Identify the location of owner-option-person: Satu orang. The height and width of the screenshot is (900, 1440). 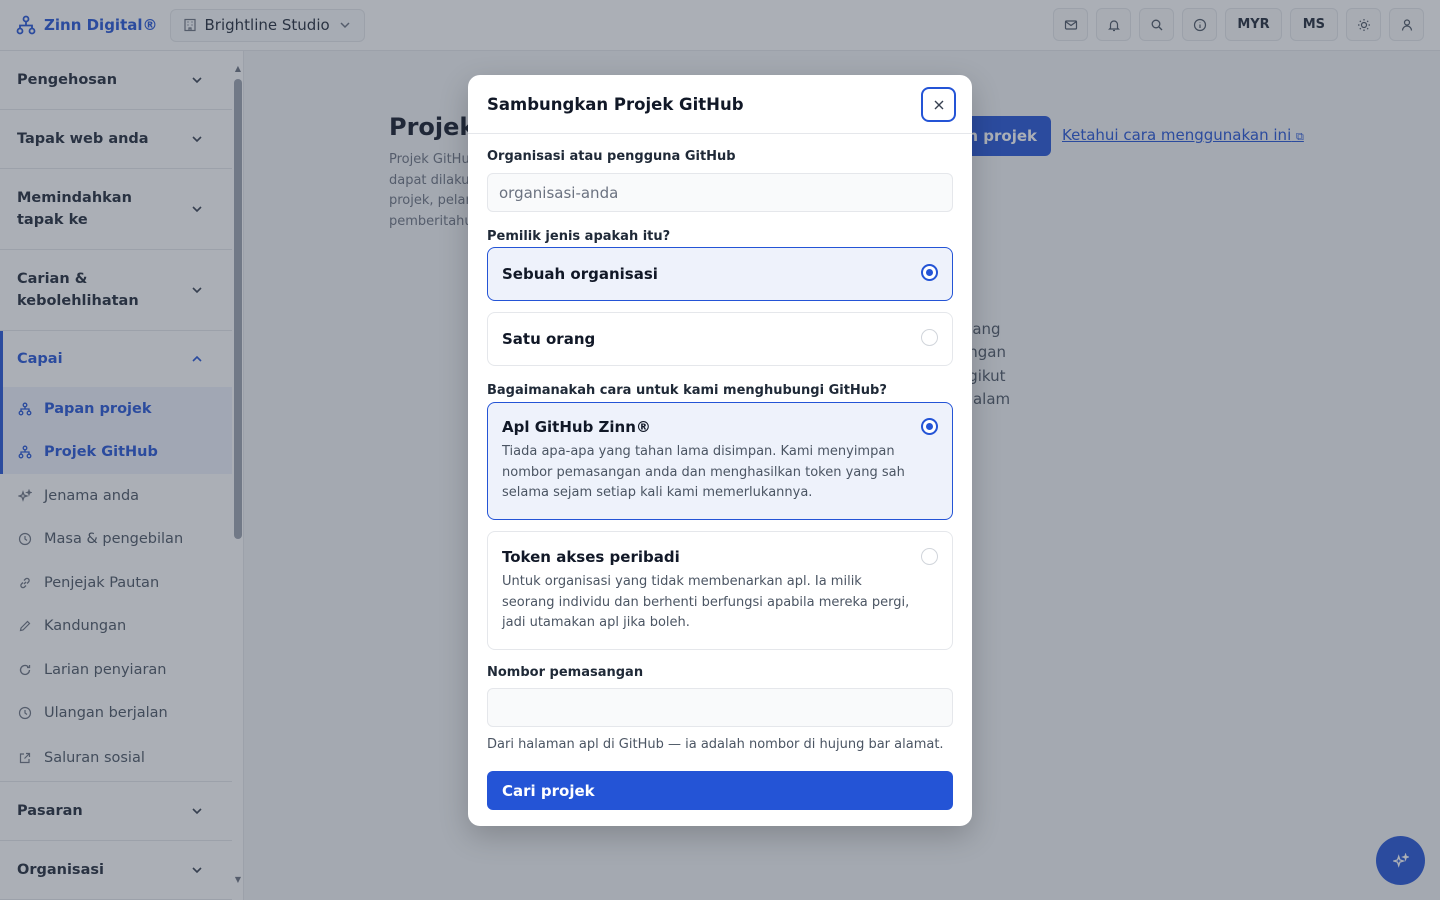
(720, 339).